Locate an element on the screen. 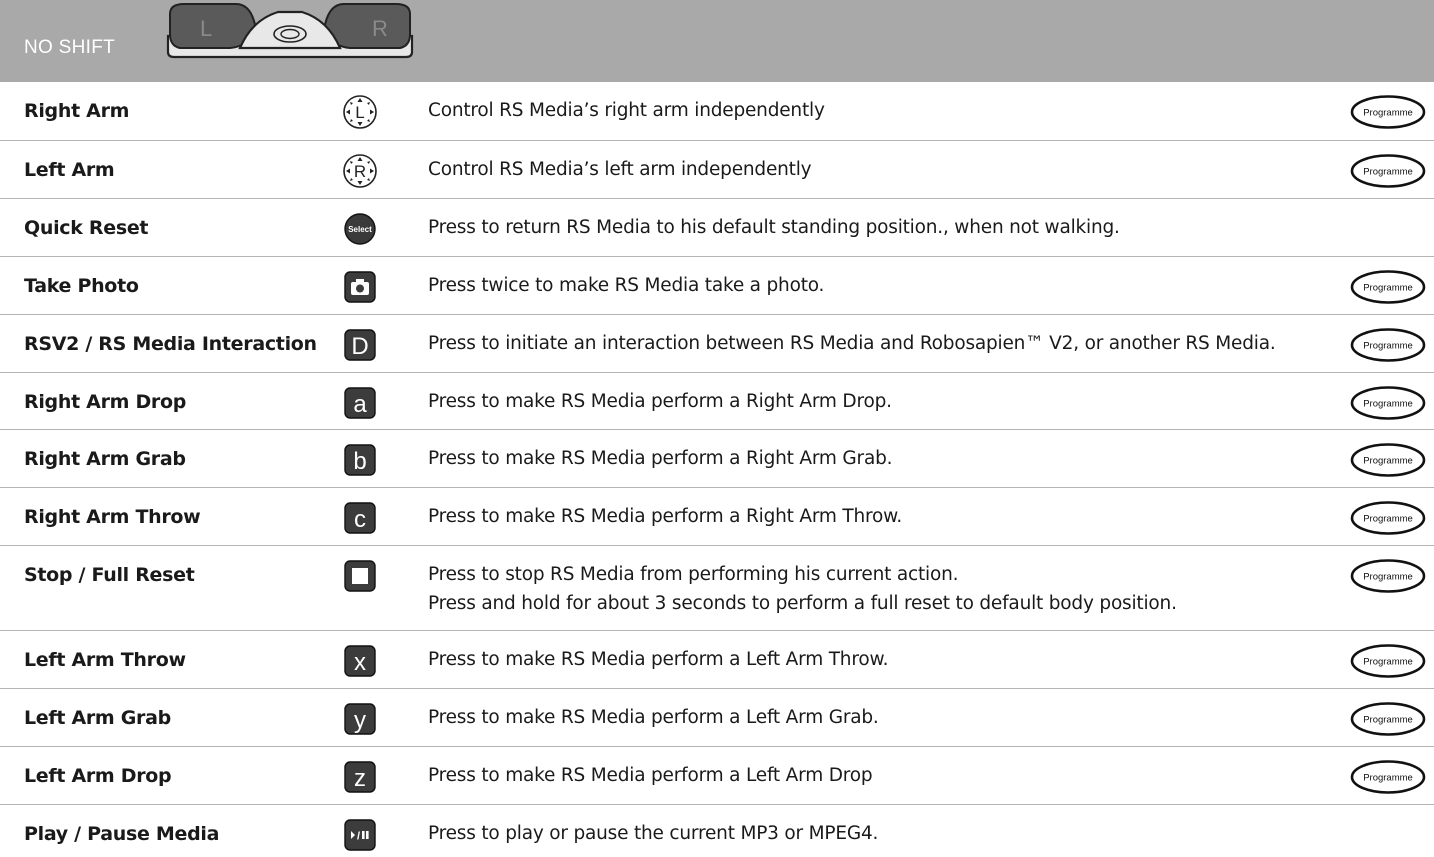 The height and width of the screenshot is (857, 1434). action-name: Left Arm is located at coordinates (69, 170).